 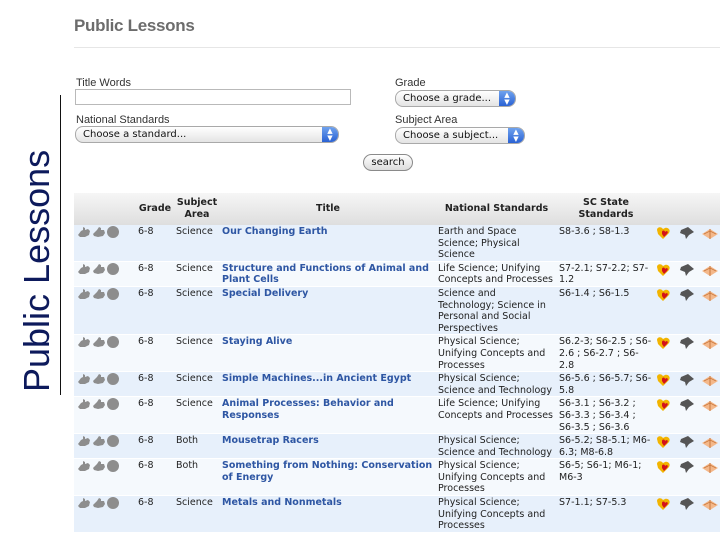 I want to click on grade-select: Choose a grade... ▲ ▼, so click(x=455, y=98).